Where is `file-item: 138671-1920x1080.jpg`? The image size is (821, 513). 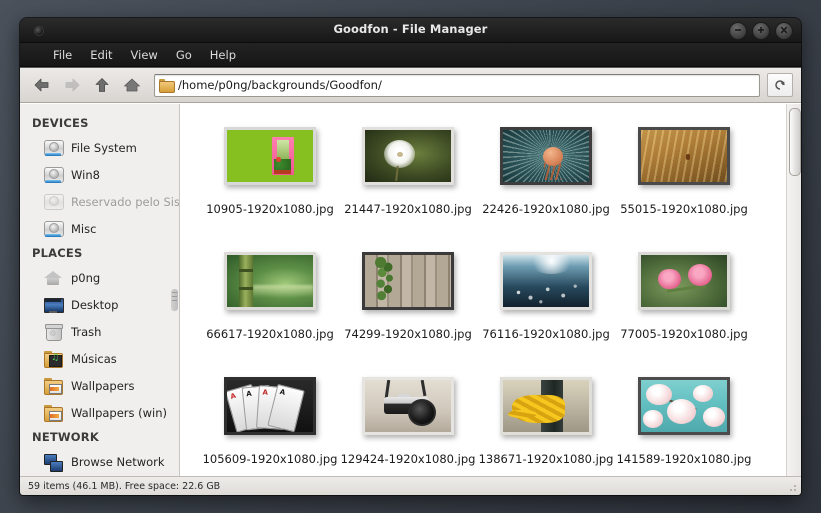
file-item: 138671-1920x1080.jpg is located at coordinates (546, 426).